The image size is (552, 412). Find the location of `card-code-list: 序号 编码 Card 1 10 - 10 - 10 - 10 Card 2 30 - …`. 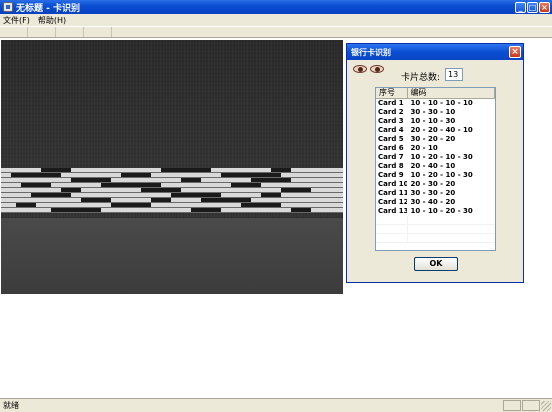

card-code-list: 序号 编码 Card 1 10 - 10 - 10 - 10 Card 2 30 - … is located at coordinates (435, 169).